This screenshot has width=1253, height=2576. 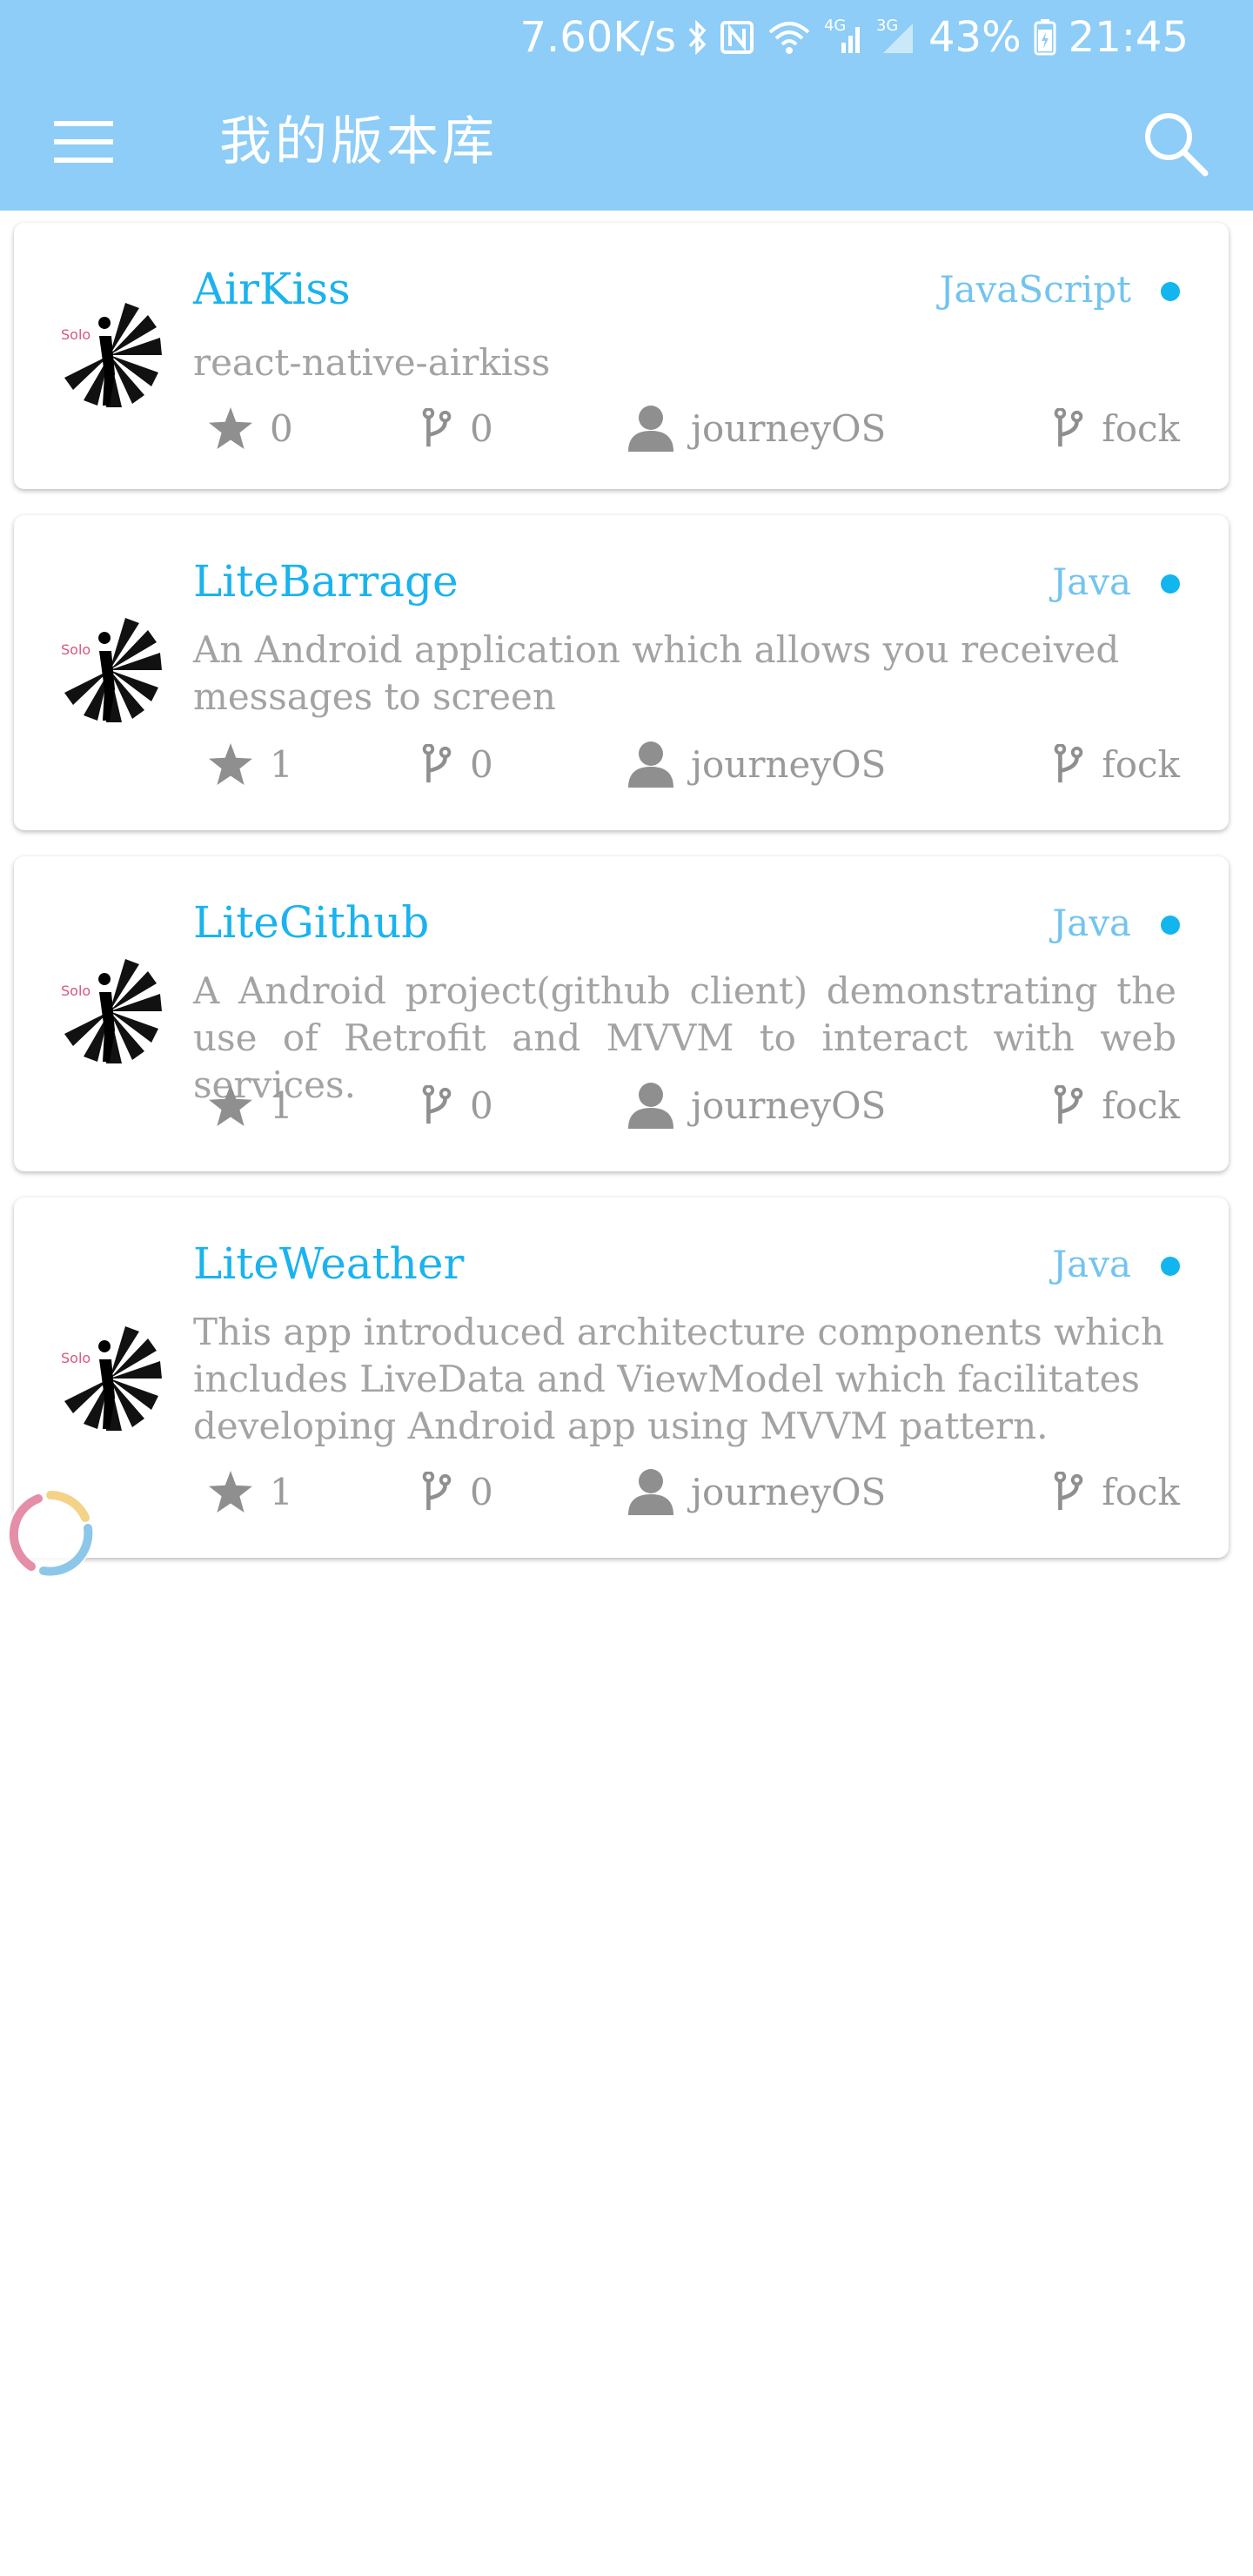 What do you see at coordinates (50, 1534) in the screenshot?
I see `loading-spinner-icon` at bounding box center [50, 1534].